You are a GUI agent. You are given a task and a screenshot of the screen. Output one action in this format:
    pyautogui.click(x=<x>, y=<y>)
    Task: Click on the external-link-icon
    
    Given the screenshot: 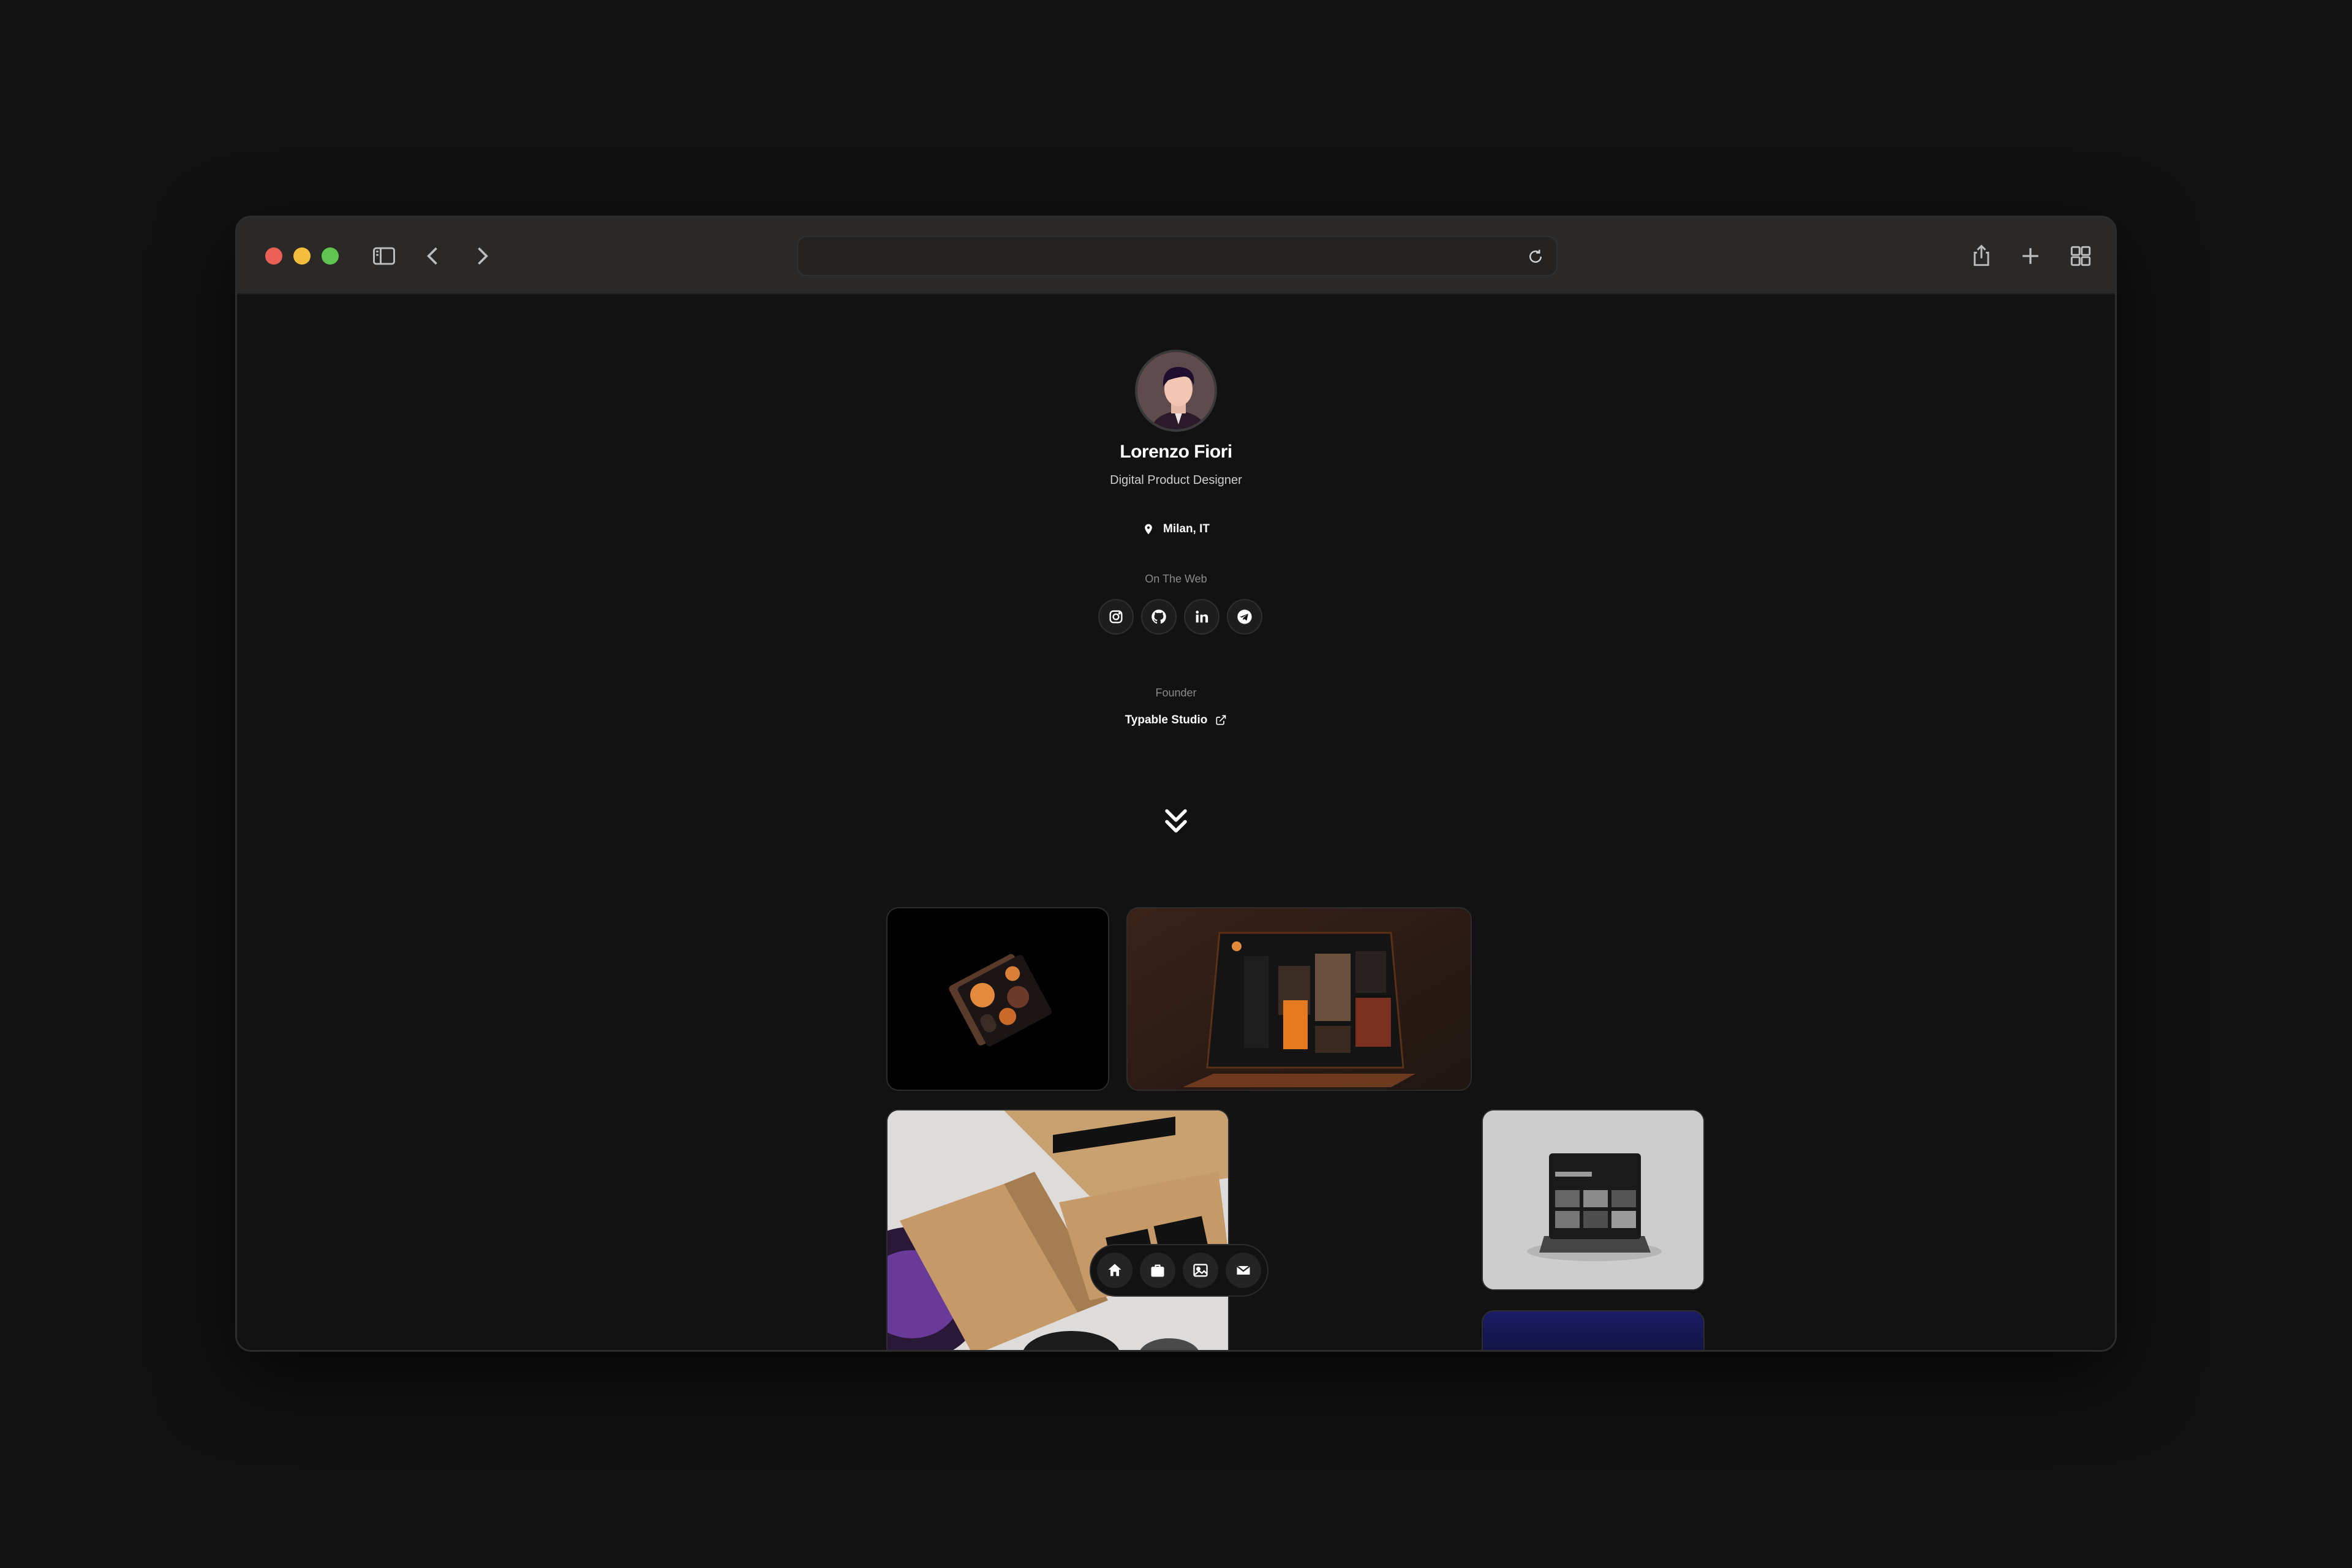 What is the action you would take?
    pyautogui.click(x=1221, y=720)
    